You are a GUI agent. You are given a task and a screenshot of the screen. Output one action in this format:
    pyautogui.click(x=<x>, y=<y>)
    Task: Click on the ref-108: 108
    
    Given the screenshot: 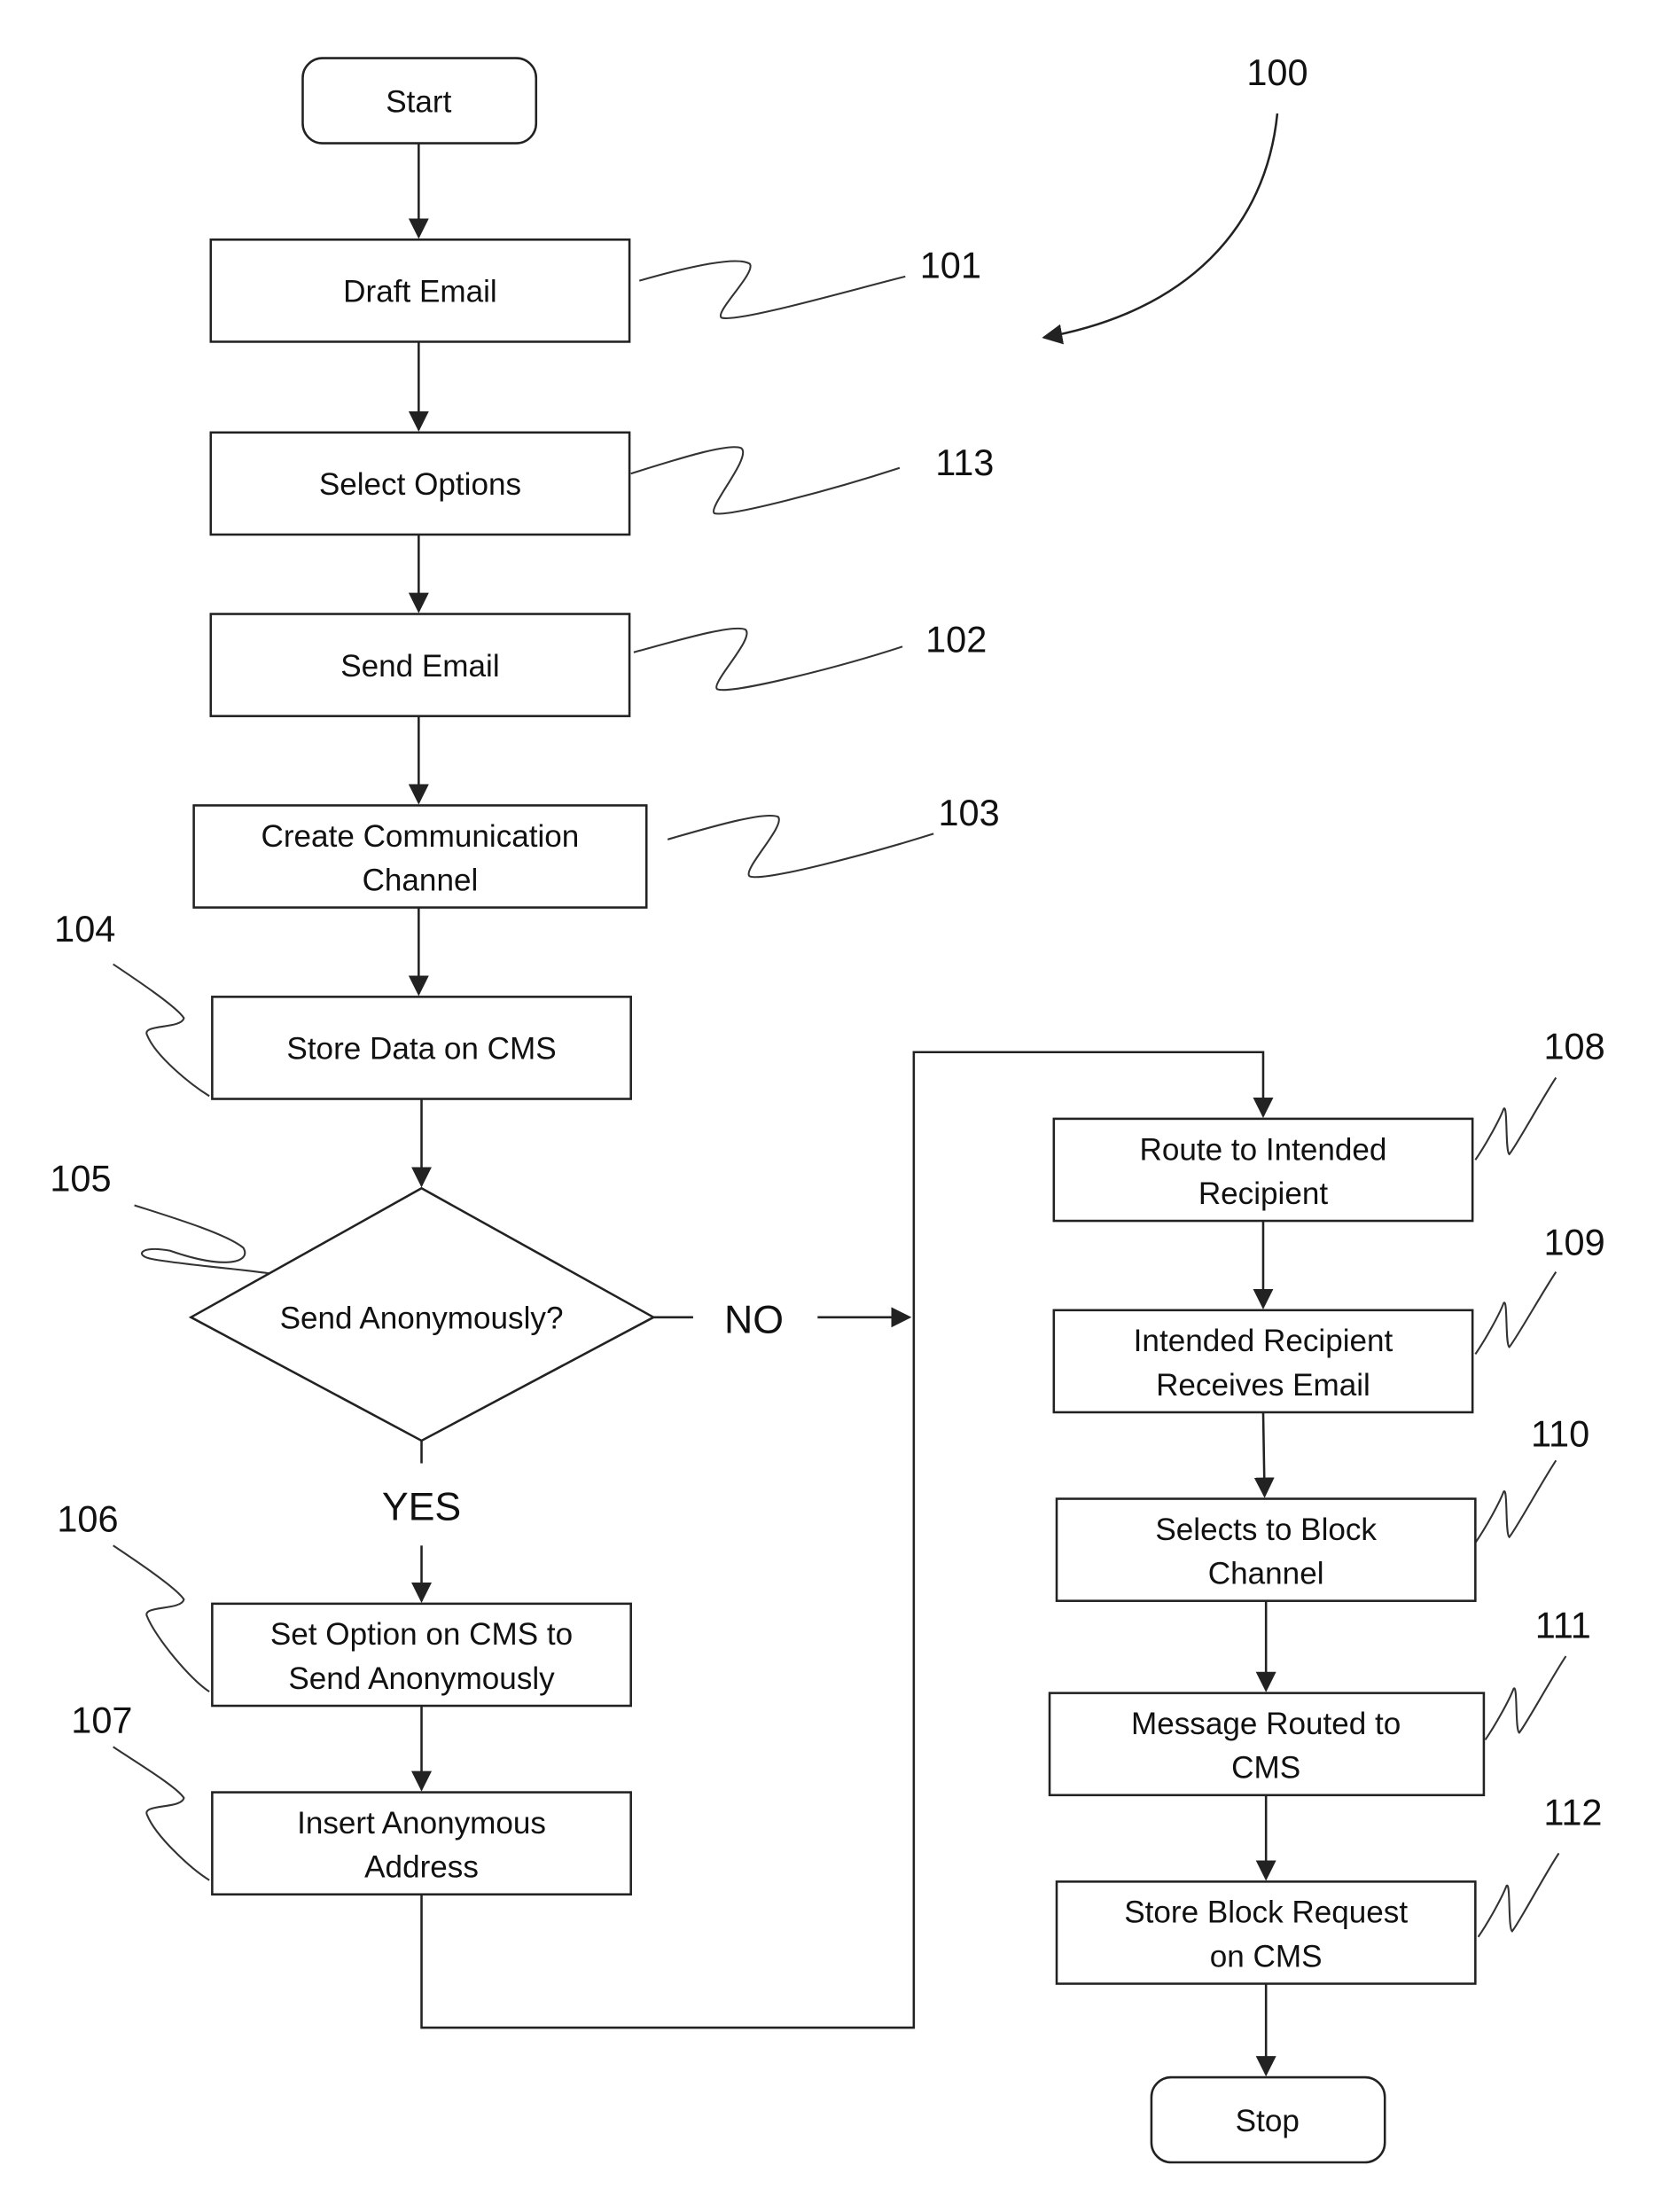 What is the action you would take?
    pyautogui.click(x=1573, y=1046)
    